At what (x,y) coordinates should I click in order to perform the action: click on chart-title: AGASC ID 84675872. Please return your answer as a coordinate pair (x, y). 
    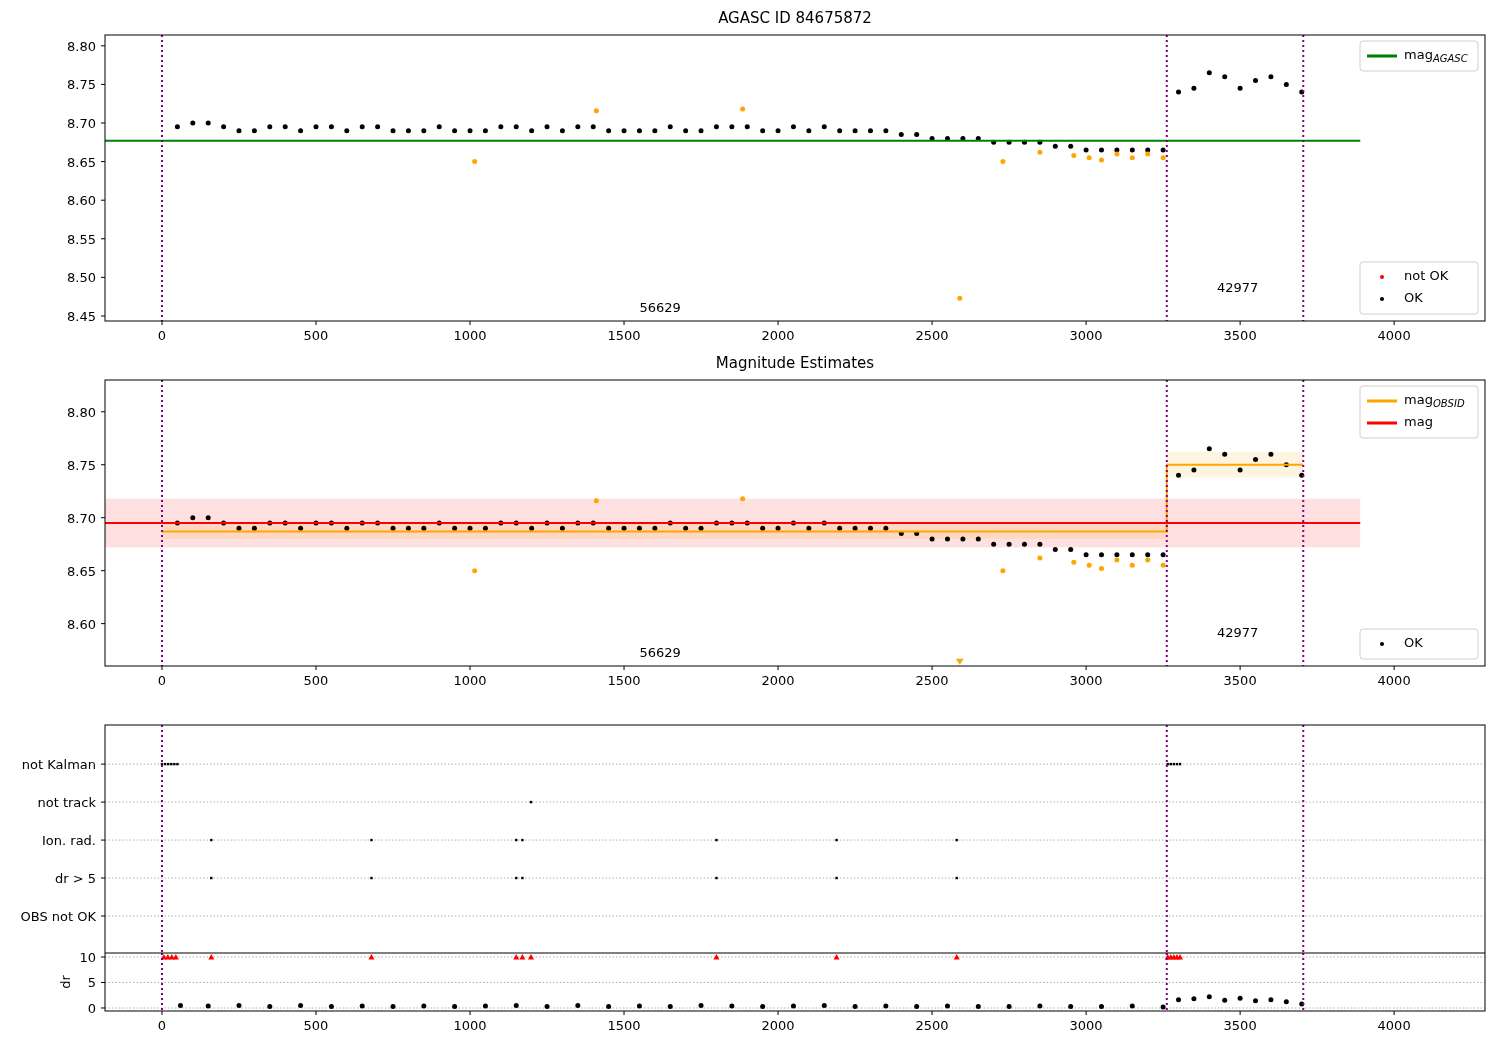
    Looking at the image, I should click on (795, 18).